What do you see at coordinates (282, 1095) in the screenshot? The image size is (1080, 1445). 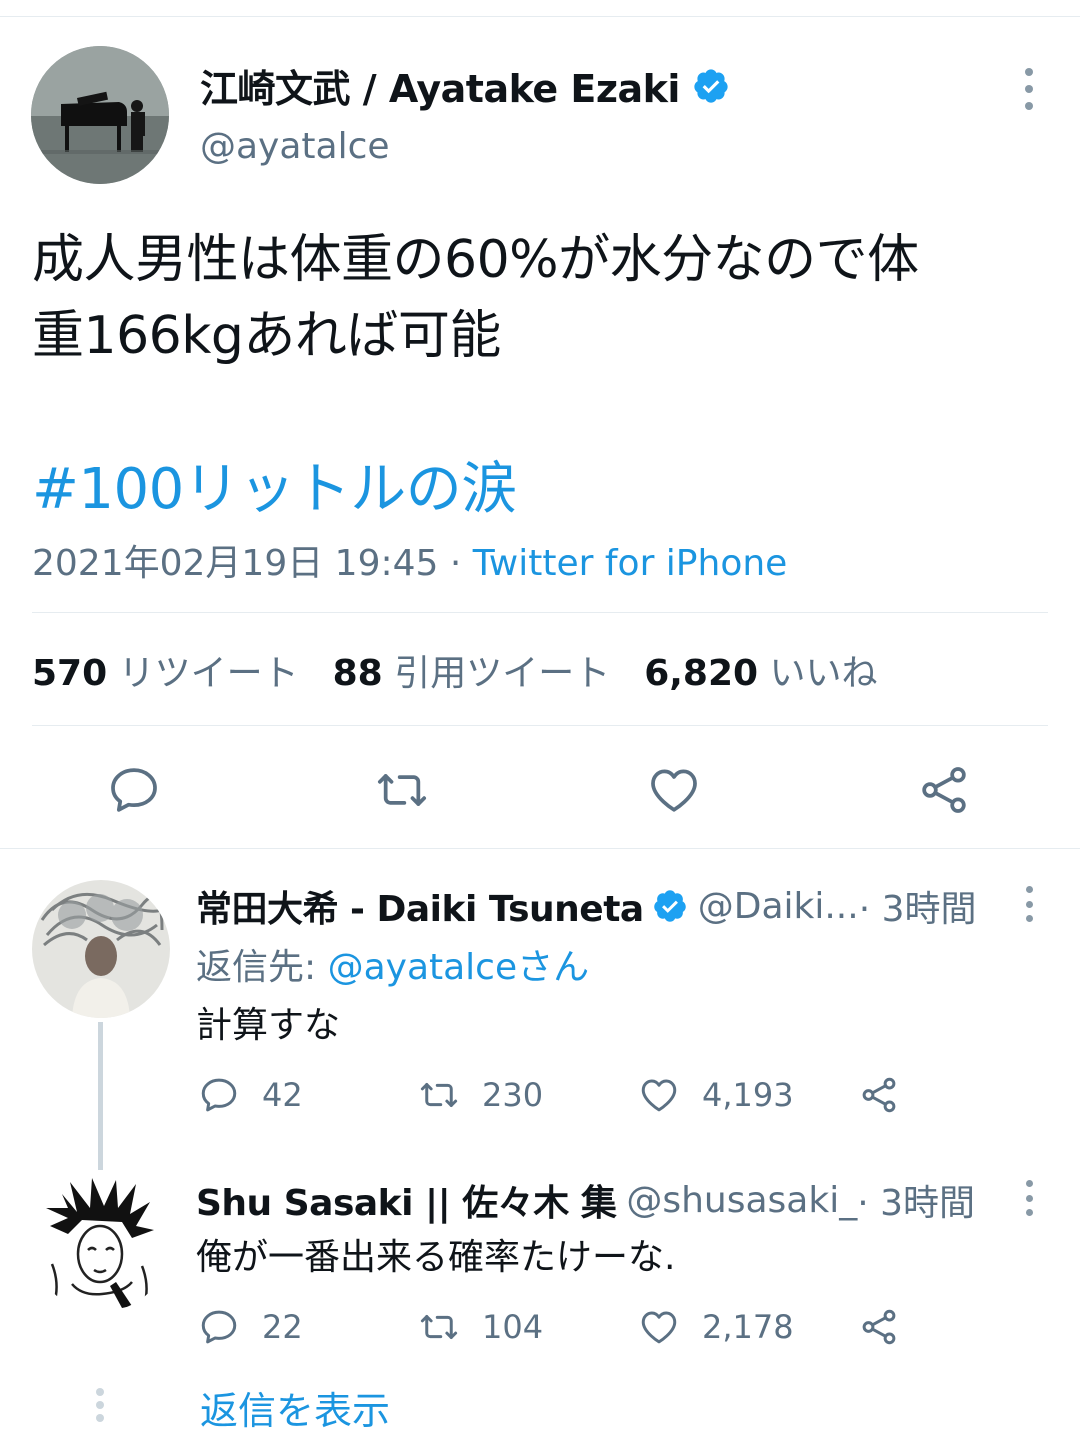 I see `reply-count: 42` at bounding box center [282, 1095].